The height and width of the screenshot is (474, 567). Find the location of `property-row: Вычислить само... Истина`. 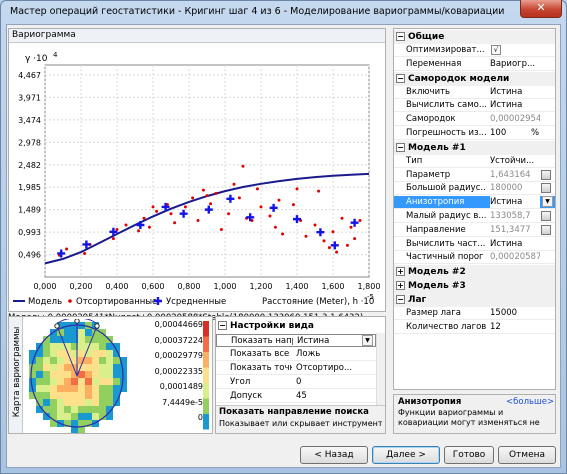

property-row: Вычислить само... Истина is located at coordinates (474, 106).